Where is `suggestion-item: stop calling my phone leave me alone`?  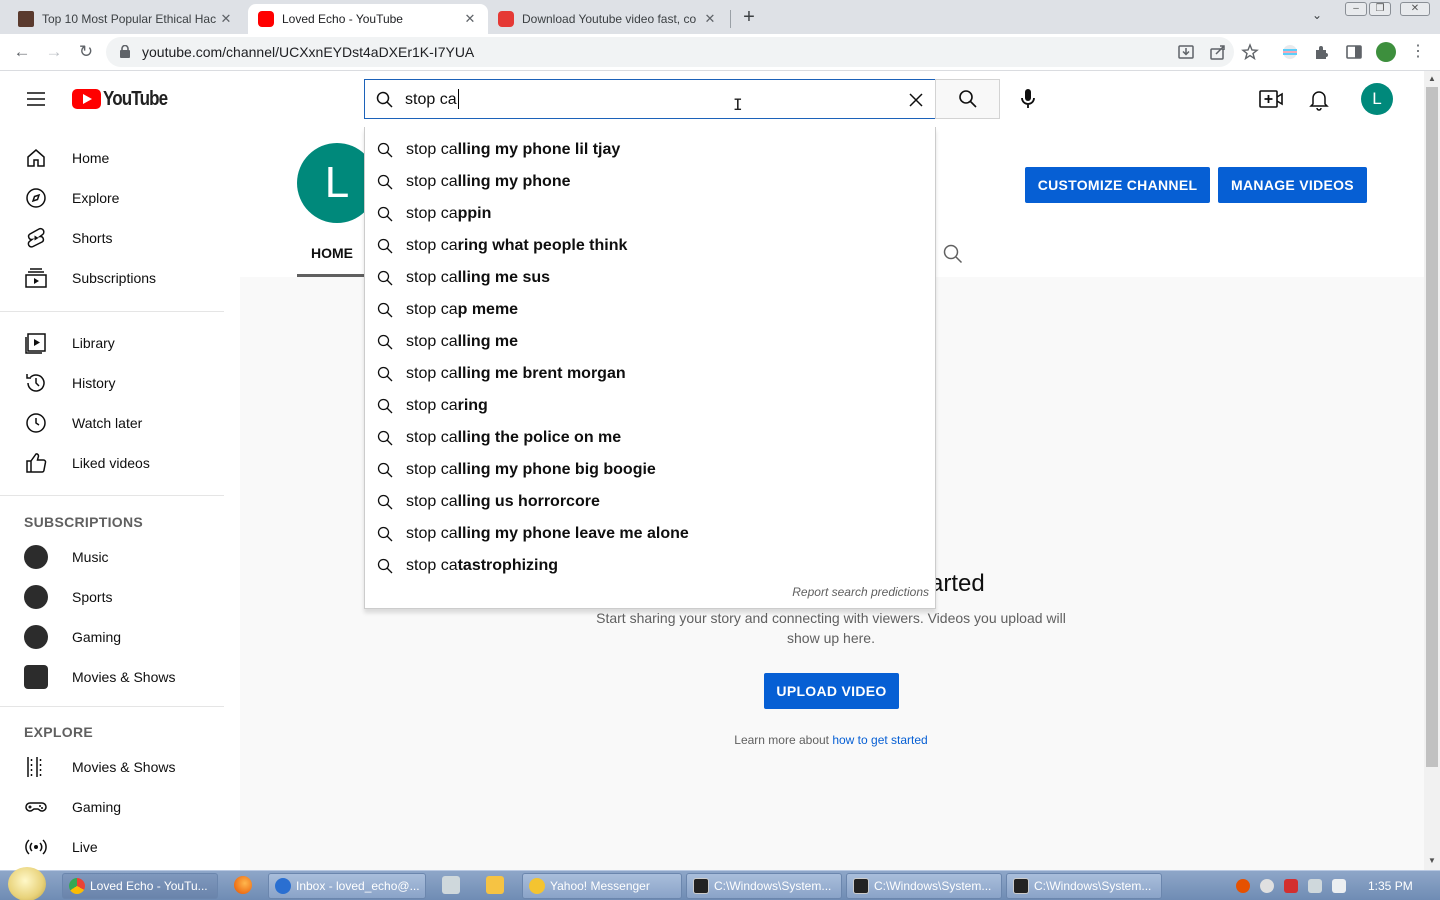 suggestion-item: stop calling my phone leave me alone is located at coordinates (650, 534).